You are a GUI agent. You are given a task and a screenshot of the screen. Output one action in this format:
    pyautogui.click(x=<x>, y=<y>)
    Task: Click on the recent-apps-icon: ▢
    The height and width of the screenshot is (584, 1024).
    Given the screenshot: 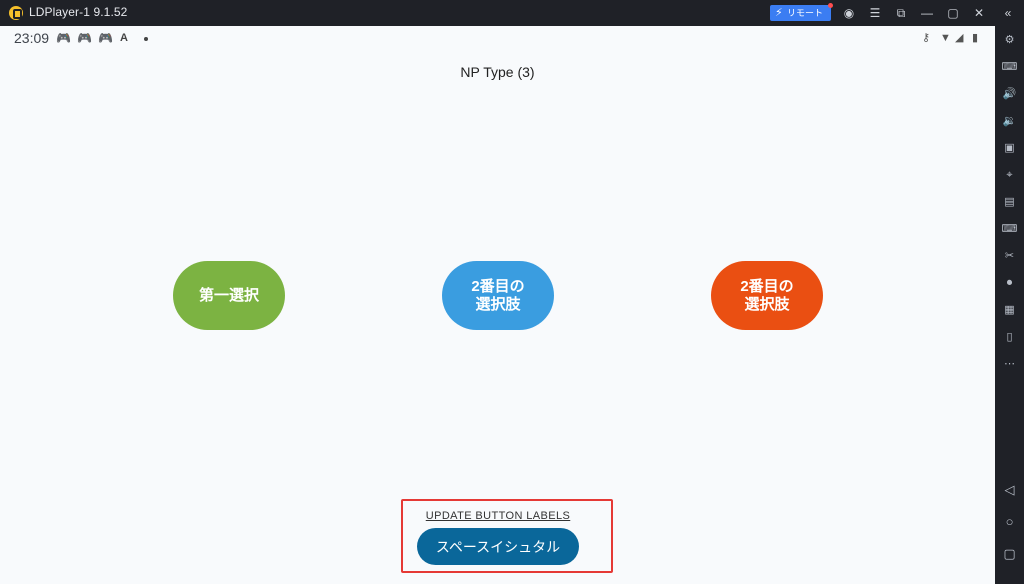 What is the action you would take?
    pyautogui.click(x=1009, y=554)
    